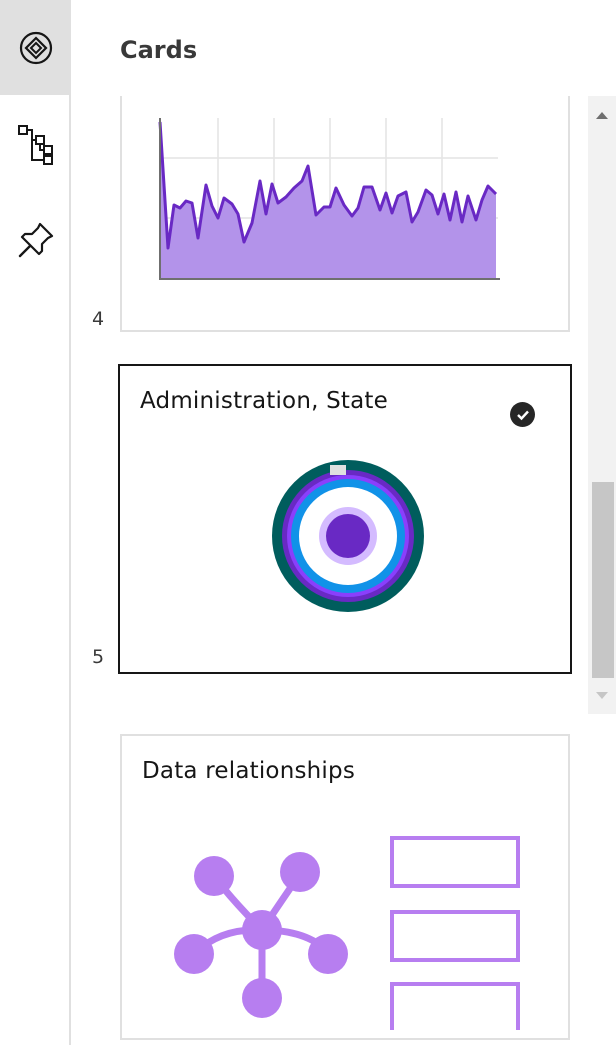 This screenshot has height=1045, width=616. I want to click on pin-icon, so click(35, 239).